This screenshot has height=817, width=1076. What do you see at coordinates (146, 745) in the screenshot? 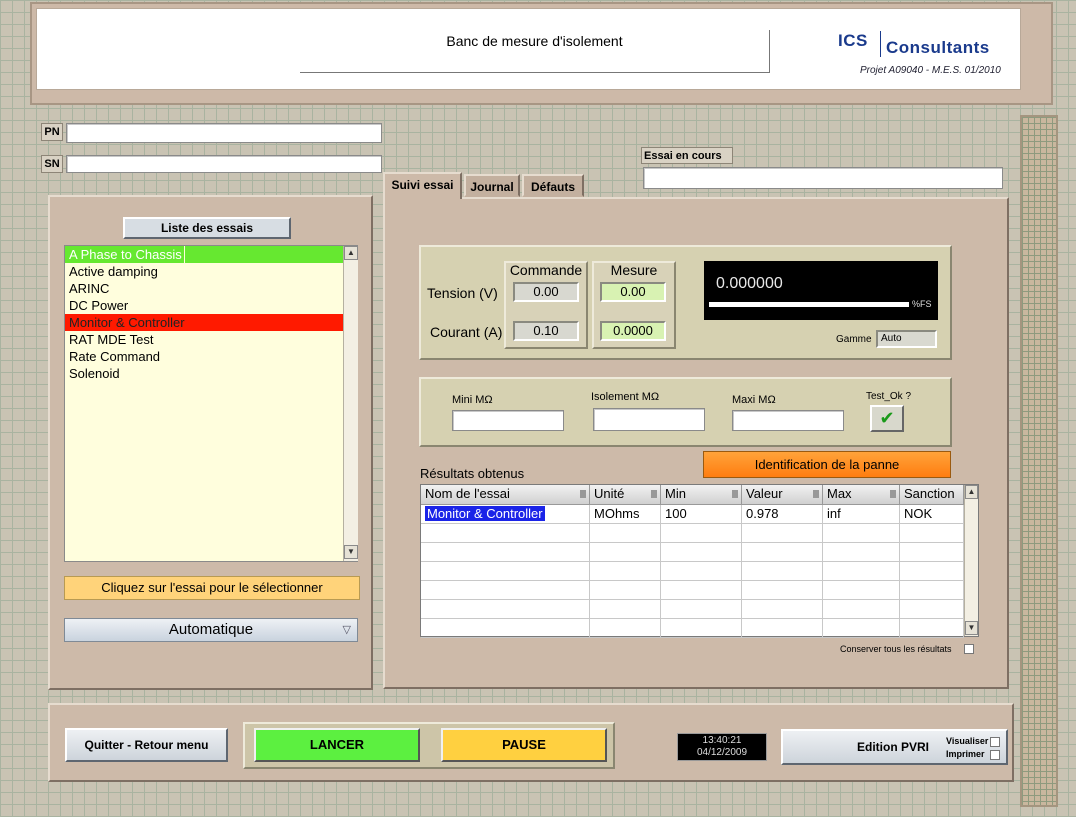
I see `quit-button: Quitter - Retour menu` at bounding box center [146, 745].